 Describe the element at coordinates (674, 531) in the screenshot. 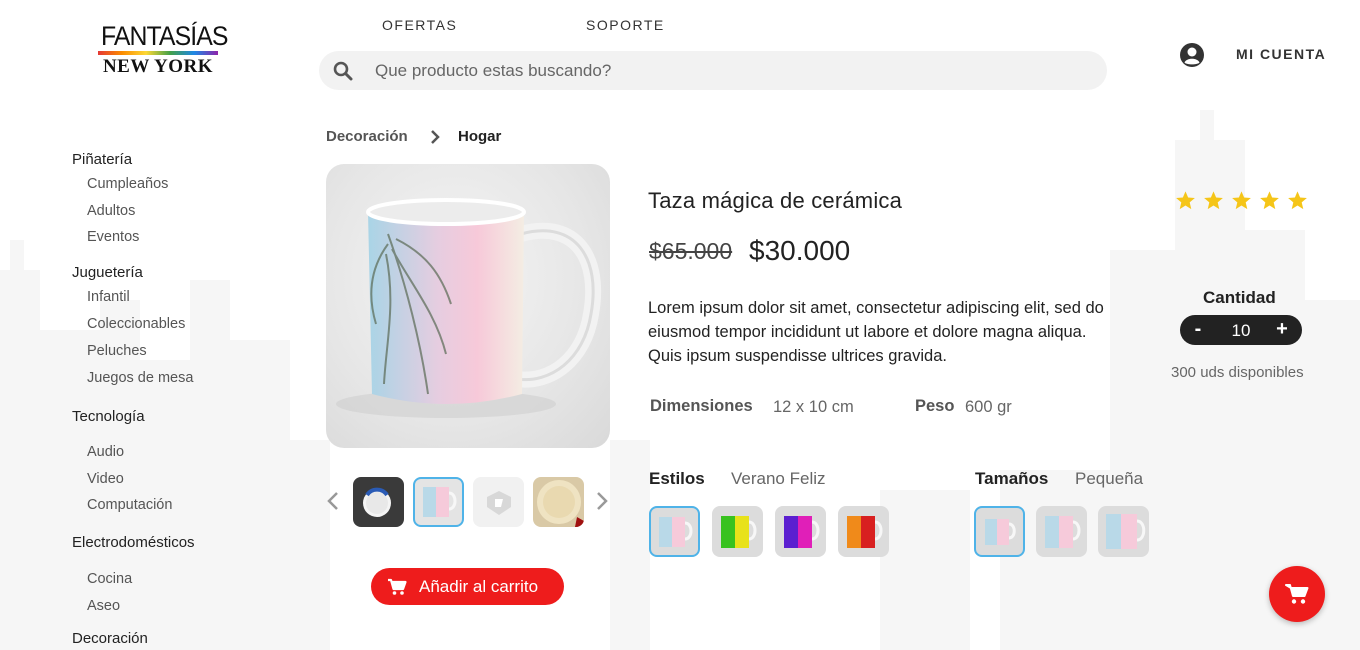

I see `style-swatch-selected` at that location.